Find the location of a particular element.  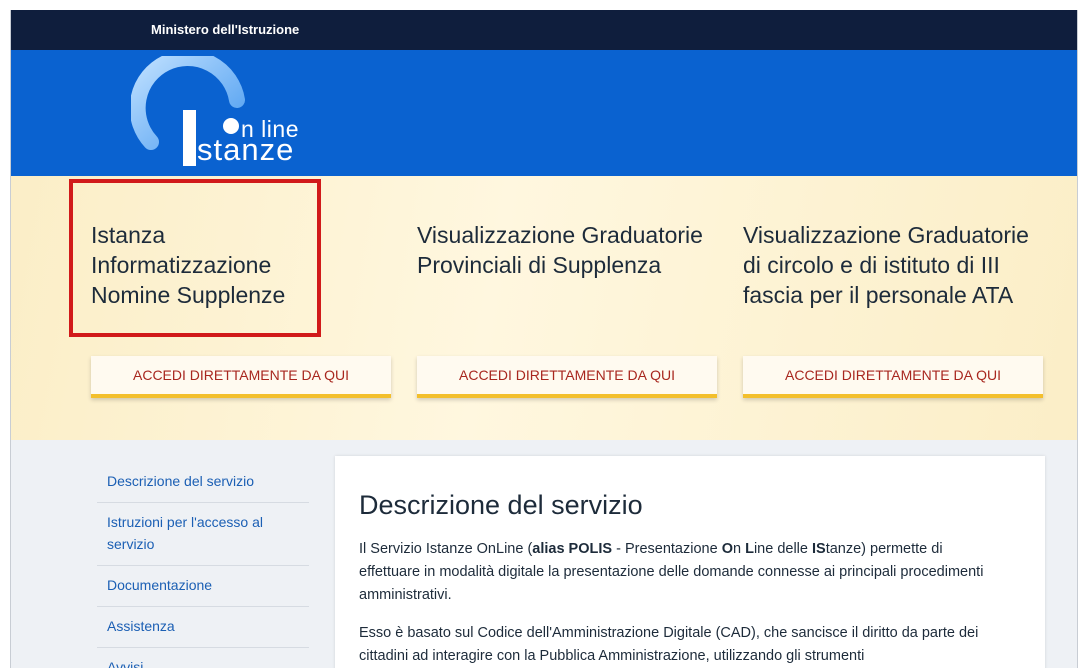

sidebar-item-istruzioni: Istruzioni per l'accesso al servizio is located at coordinates (203, 534).